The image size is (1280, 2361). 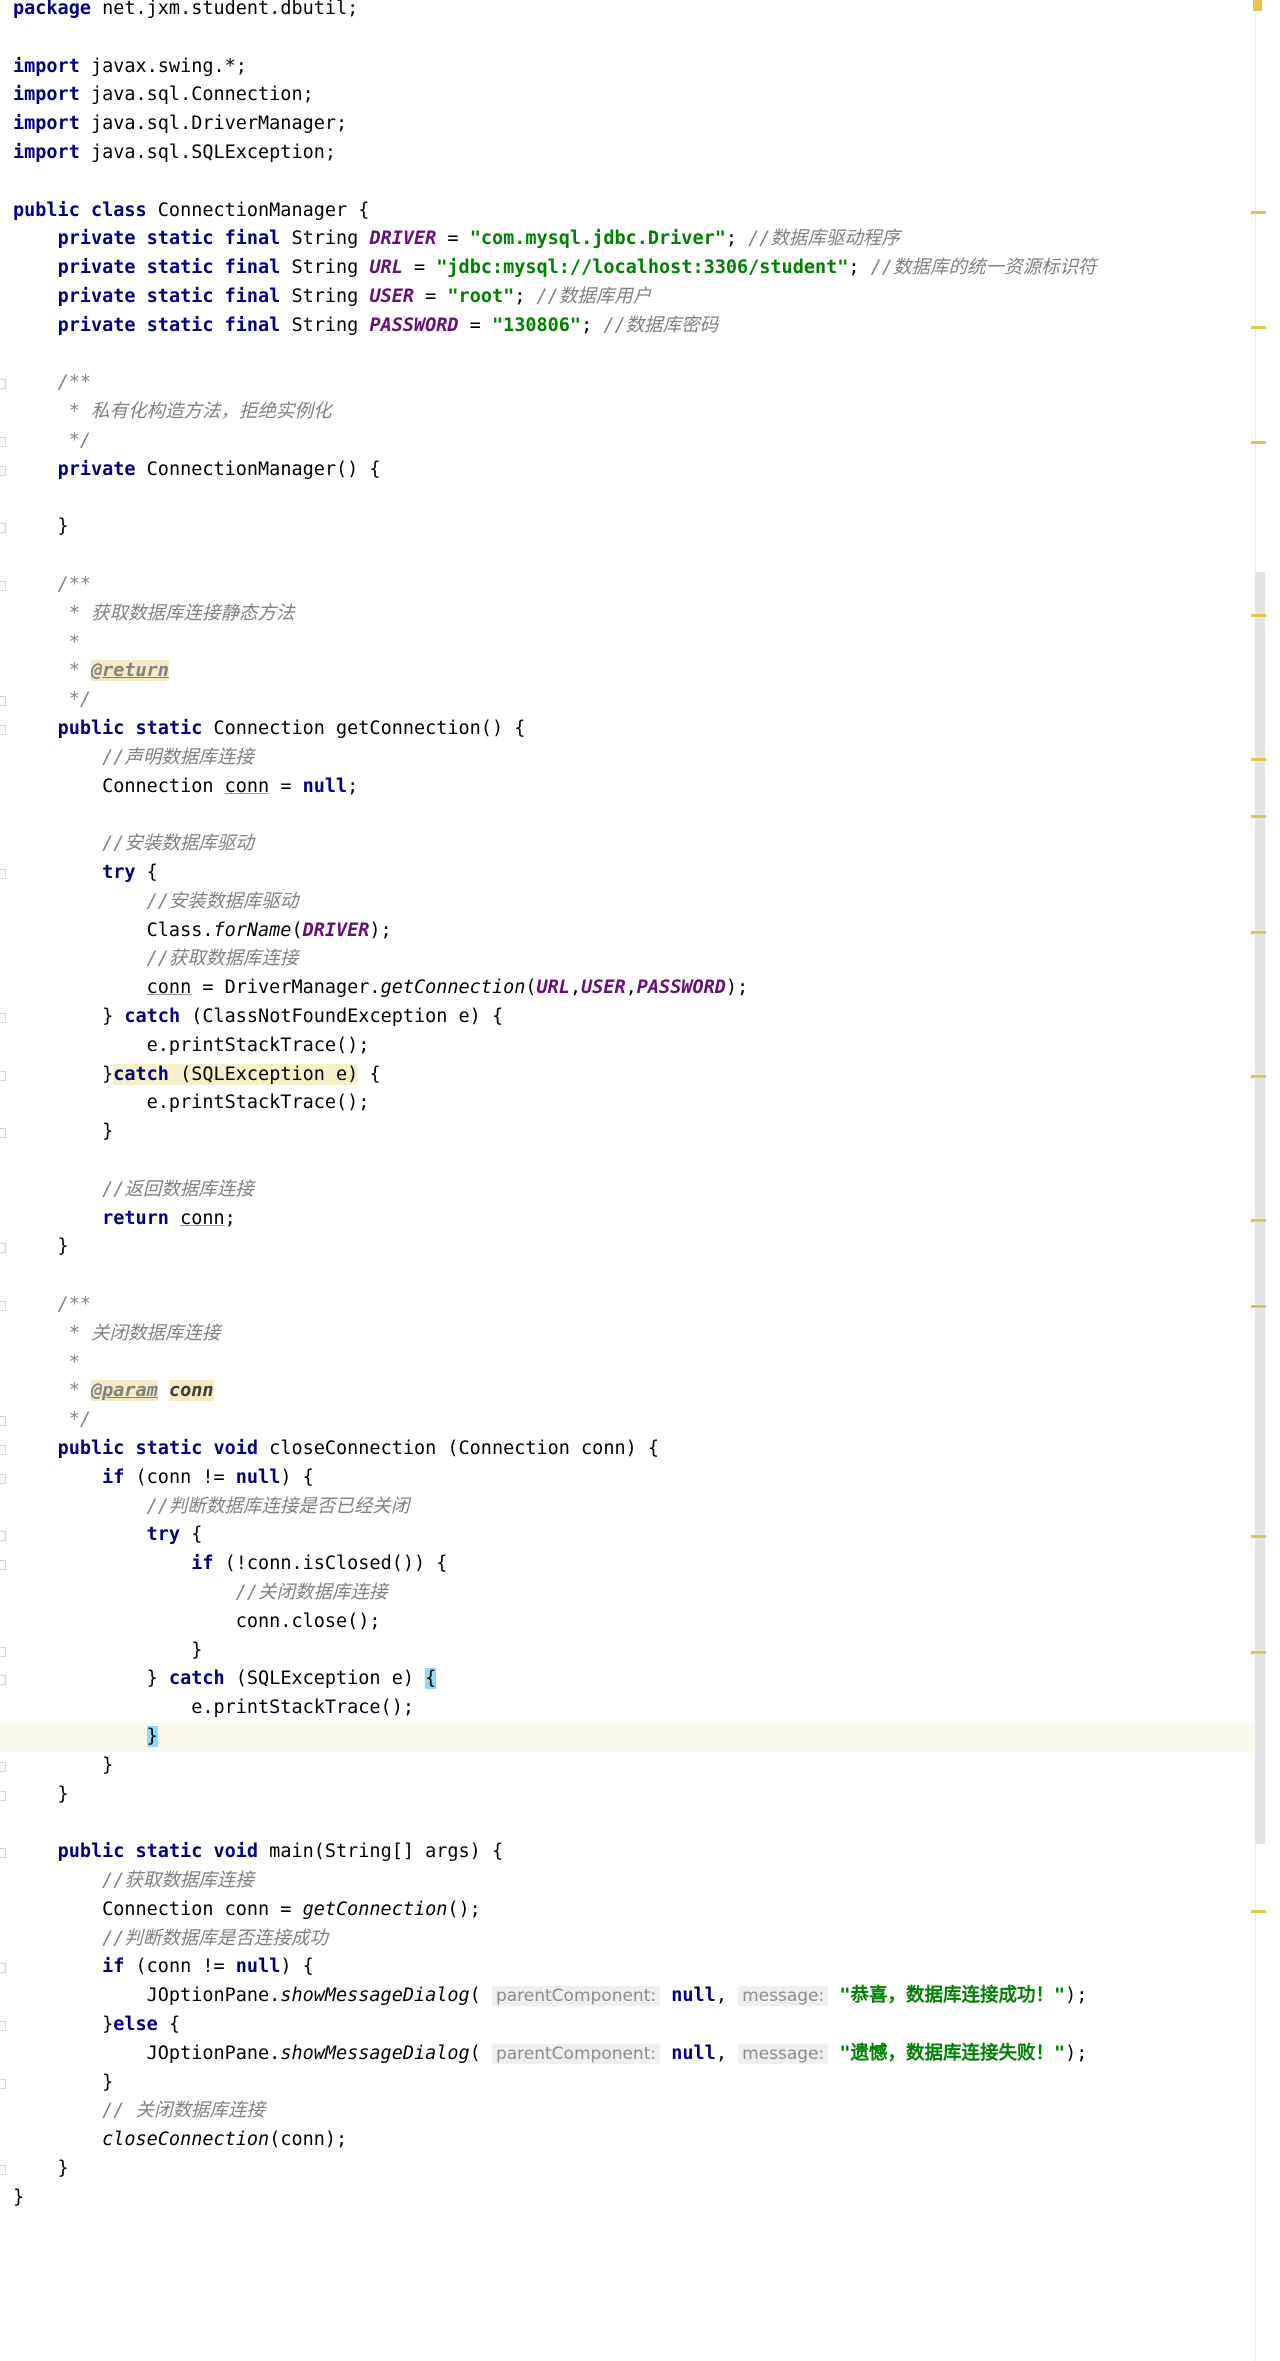 What do you see at coordinates (629, 67) in the screenshot?
I see `code-line: import javax.swing.*;` at bounding box center [629, 67].